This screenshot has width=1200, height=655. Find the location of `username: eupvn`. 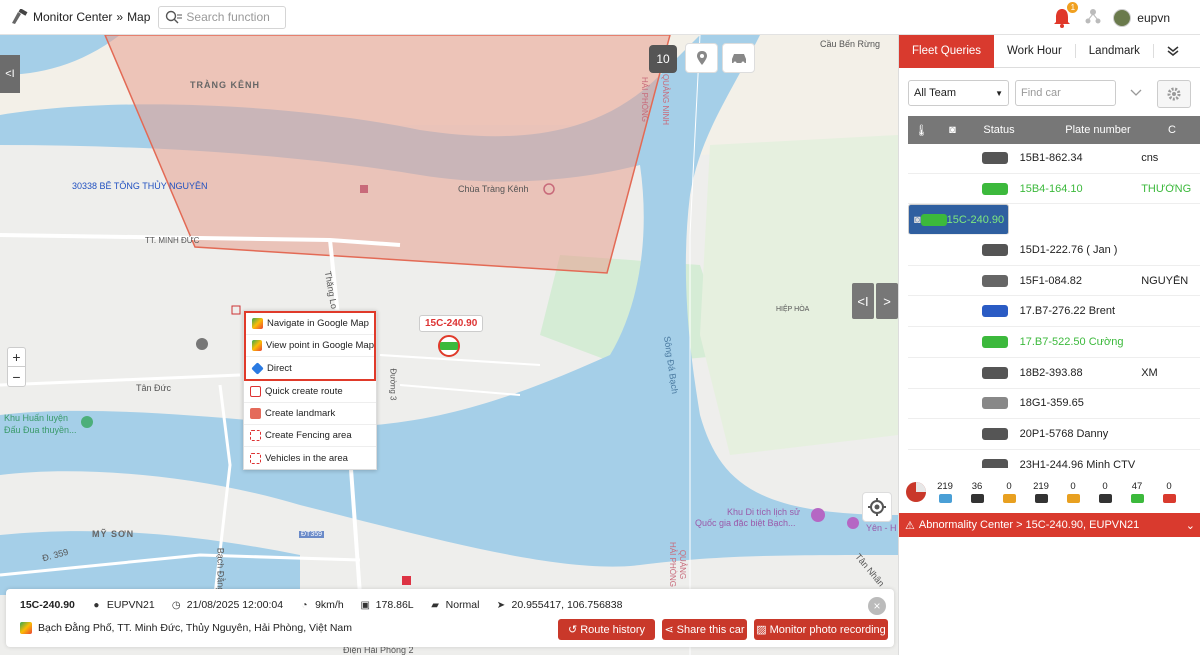

username: eupvn is located at coordinates (1153, 18).